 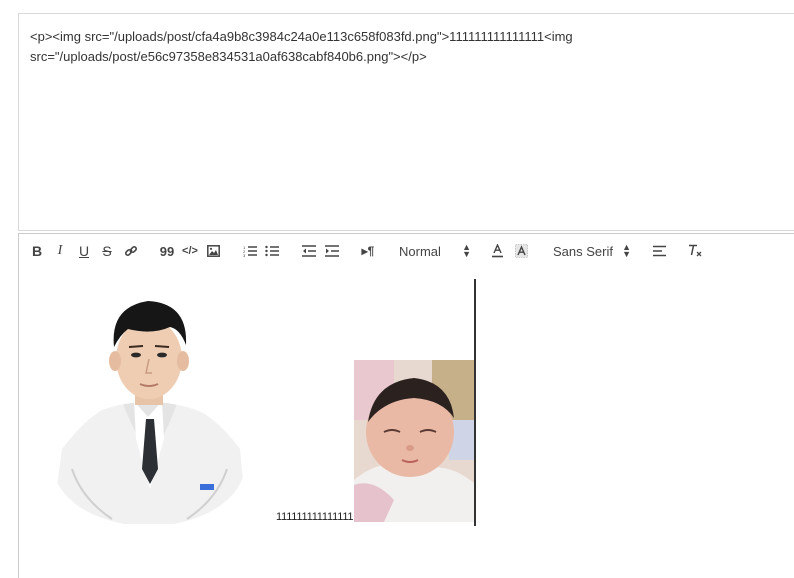 I want to click on select-arrows-icon: ▲ ▼, so click(x=466, y=250).